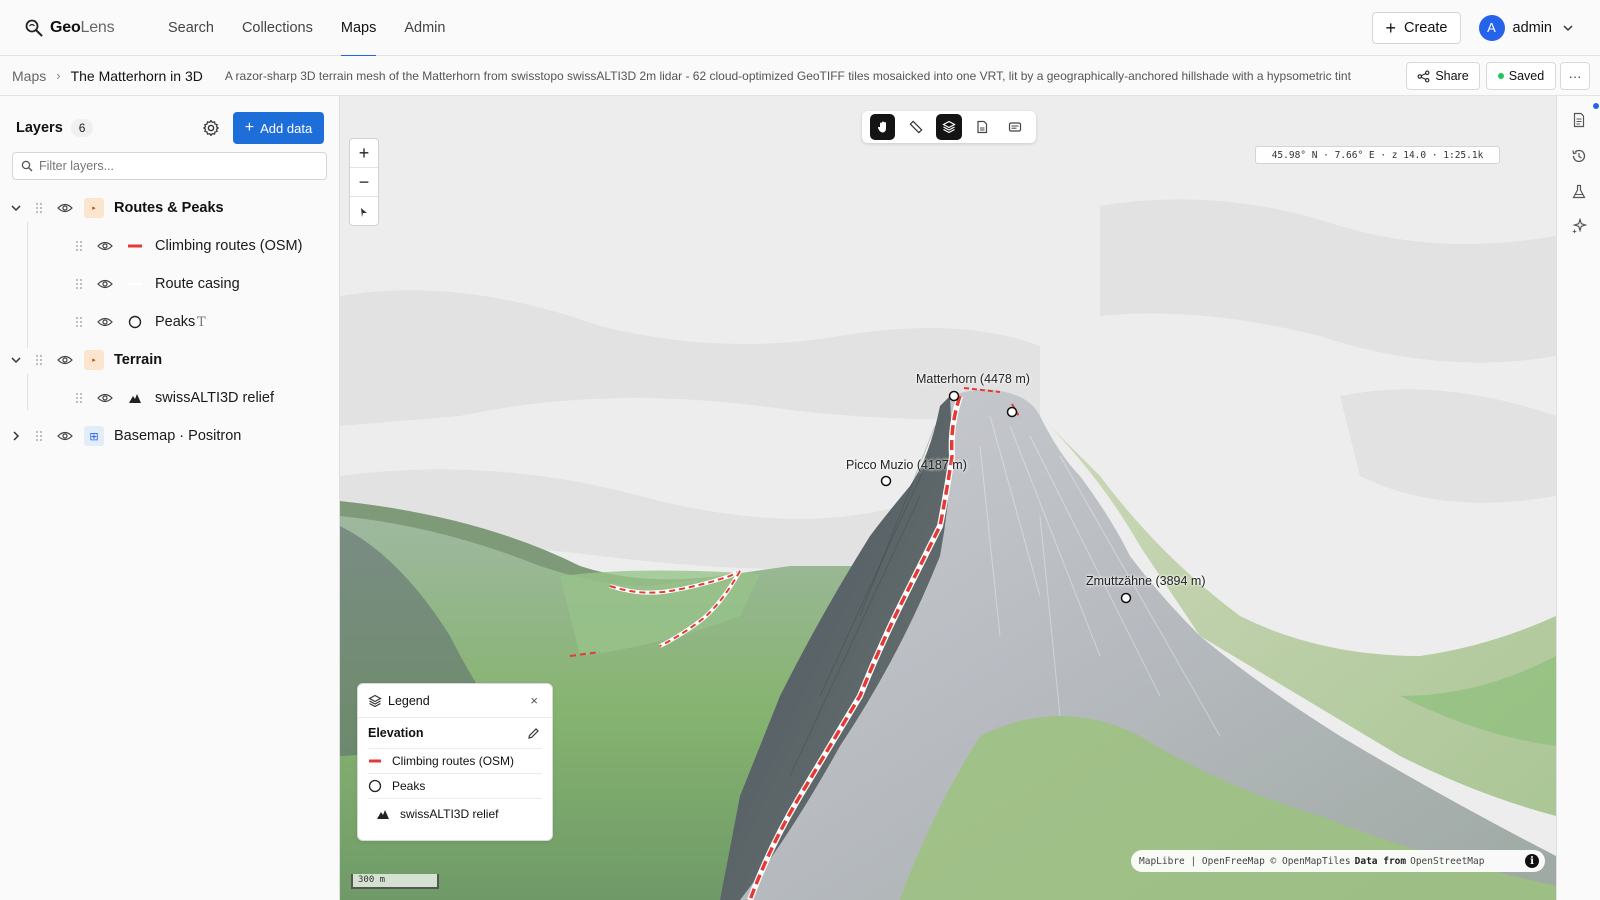 The height and width of the screenshot is (900, 1600). Describe the element at coordinates (1423, 76) in the screenshot. I see `share-icon` at that location.